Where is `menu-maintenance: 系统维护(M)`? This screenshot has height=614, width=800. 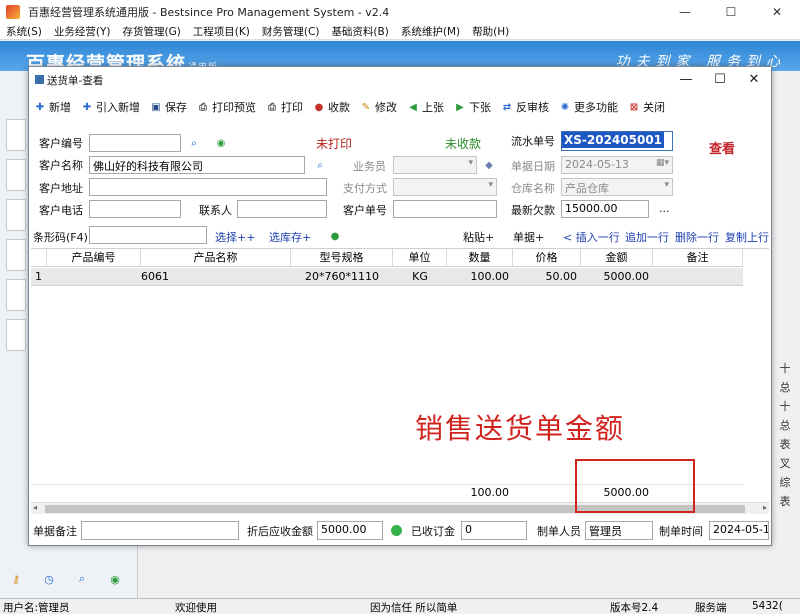
menu-maintenance: 系统维护(M) is located at coordinates (430, 31).